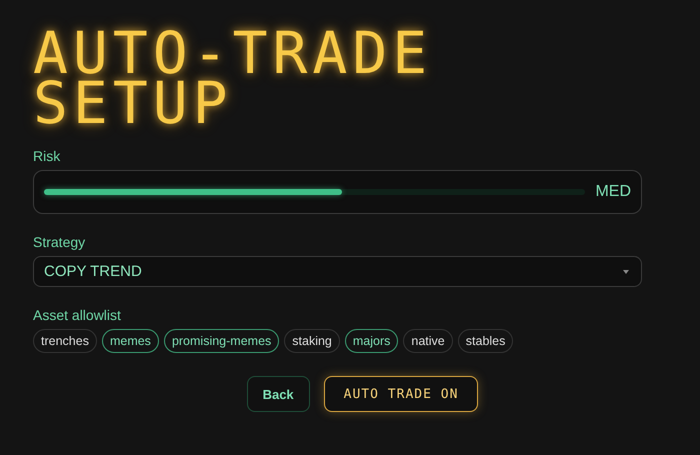  I want to click on caret-icon, so click(626, 272).